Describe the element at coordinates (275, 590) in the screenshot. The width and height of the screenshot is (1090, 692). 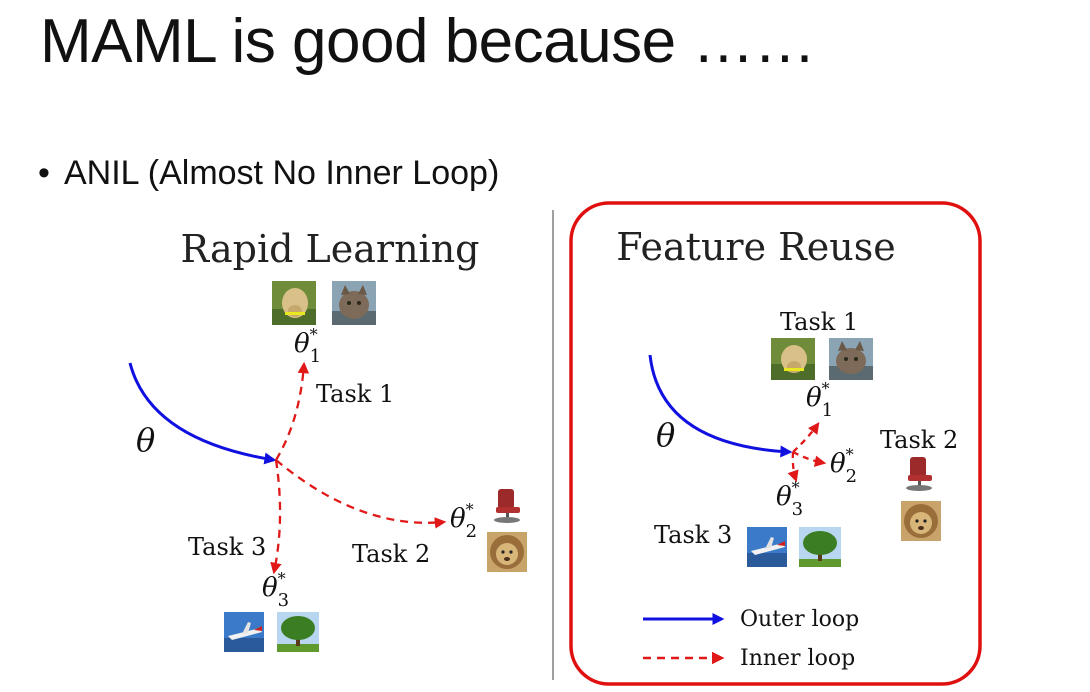
I see `theta-3-star: θ* 3` at that location.